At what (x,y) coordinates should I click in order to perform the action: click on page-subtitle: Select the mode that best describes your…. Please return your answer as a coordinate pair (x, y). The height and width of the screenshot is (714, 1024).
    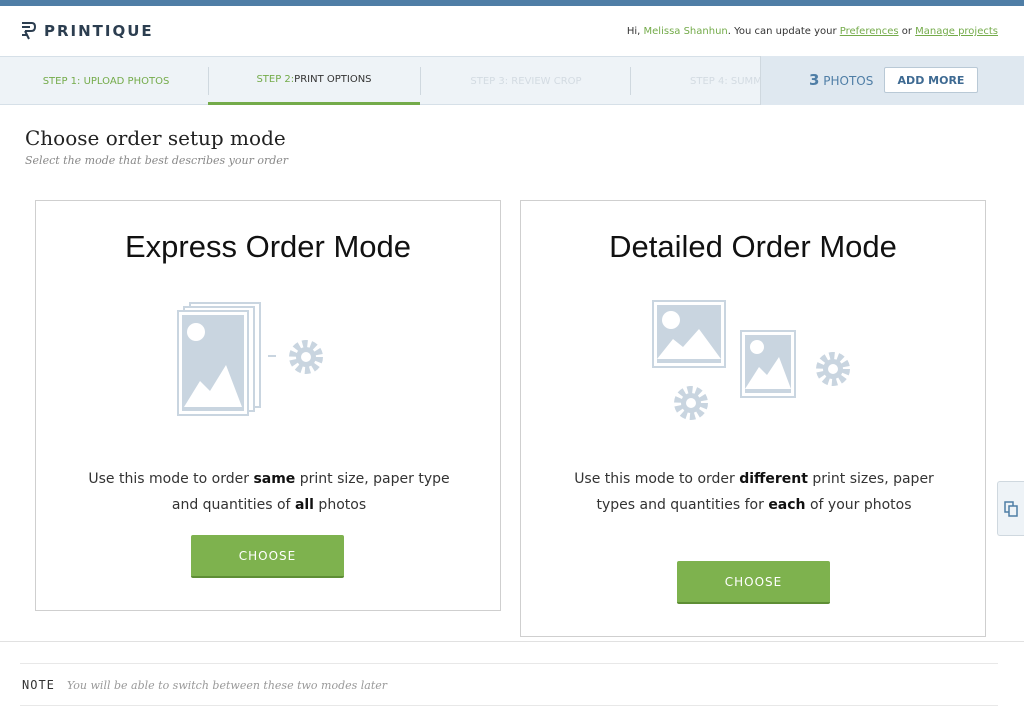
    Looking at the image, I should click on (157, 160).